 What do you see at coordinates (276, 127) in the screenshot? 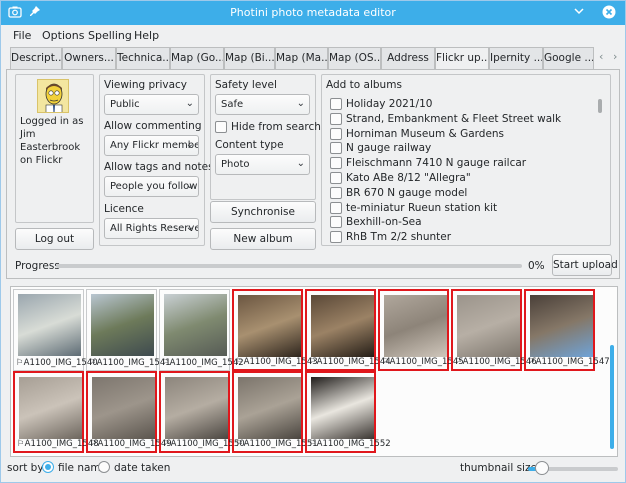
I see `hide-from-search-label: Hide from search` at bounding box center [276, 127].